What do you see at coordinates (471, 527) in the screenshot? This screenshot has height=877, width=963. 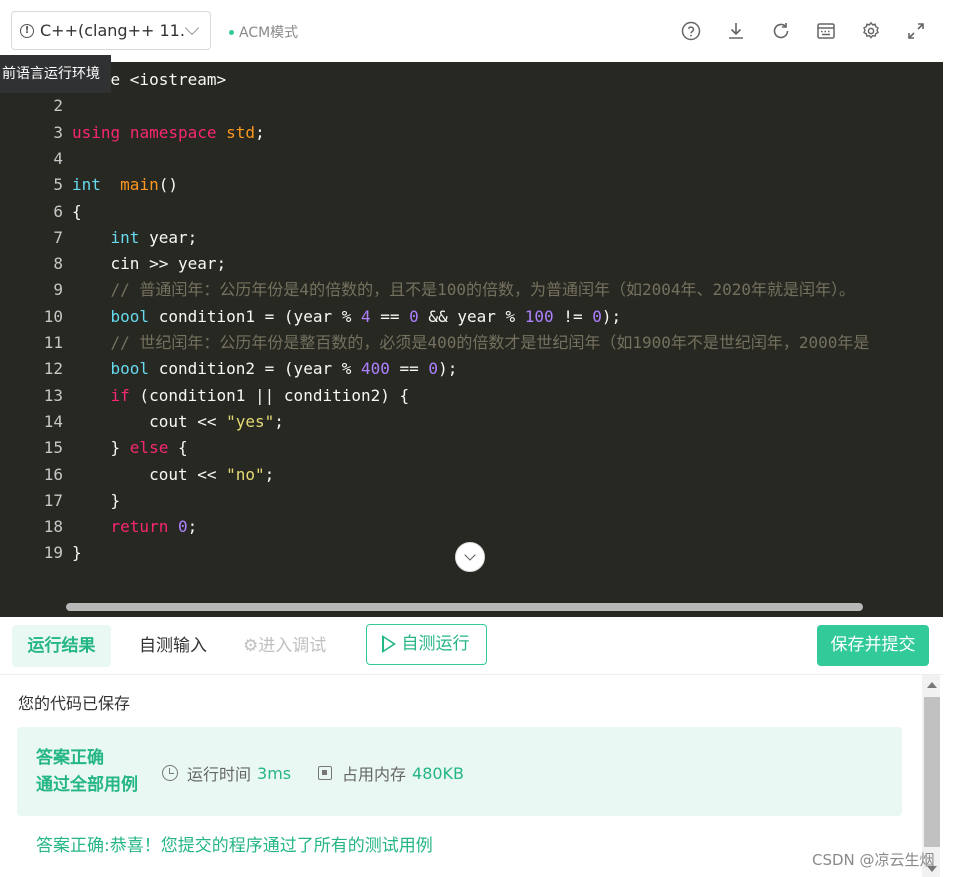 I see `code-line: 18 return 0;` at bounding box center [471, 527].